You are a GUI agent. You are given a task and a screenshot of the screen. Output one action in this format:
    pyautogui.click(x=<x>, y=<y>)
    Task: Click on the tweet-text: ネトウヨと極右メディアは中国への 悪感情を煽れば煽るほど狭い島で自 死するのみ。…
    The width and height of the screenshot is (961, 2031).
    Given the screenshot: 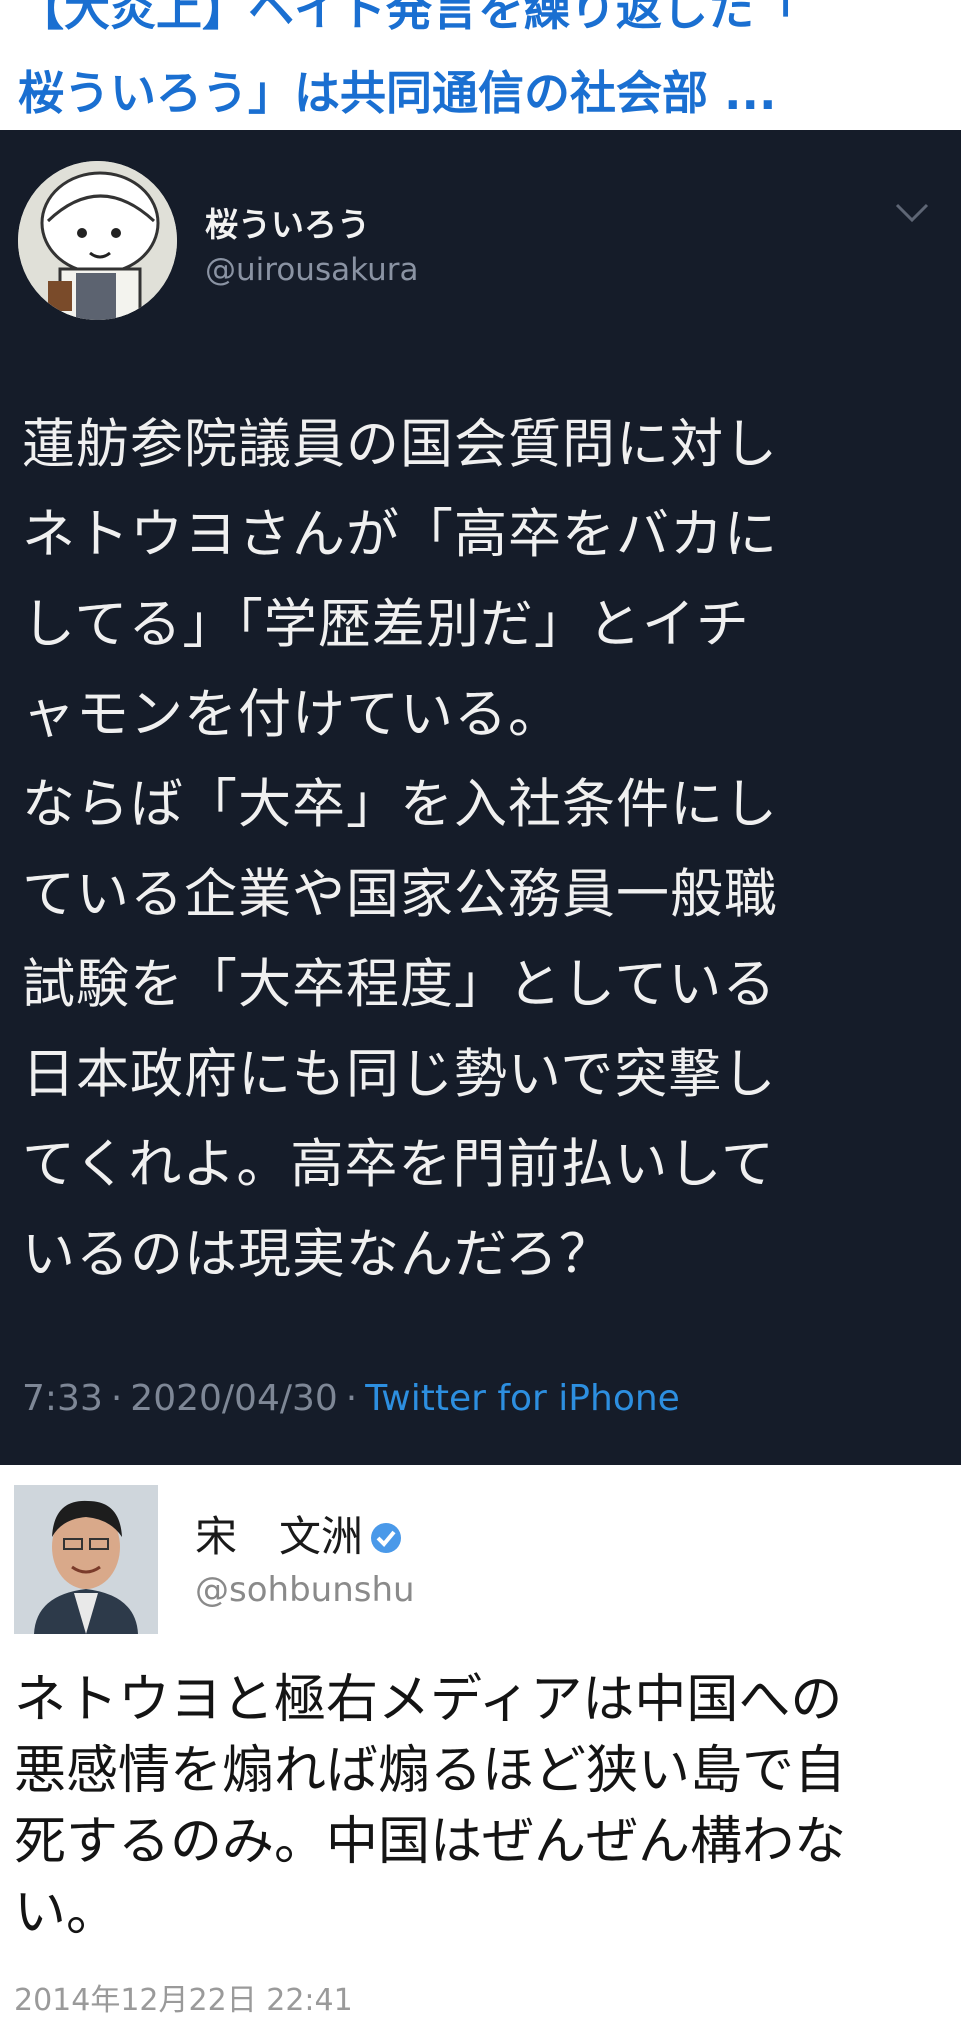 What is the action you would take?
    pyautogui.click(x=430, y=1806)
    